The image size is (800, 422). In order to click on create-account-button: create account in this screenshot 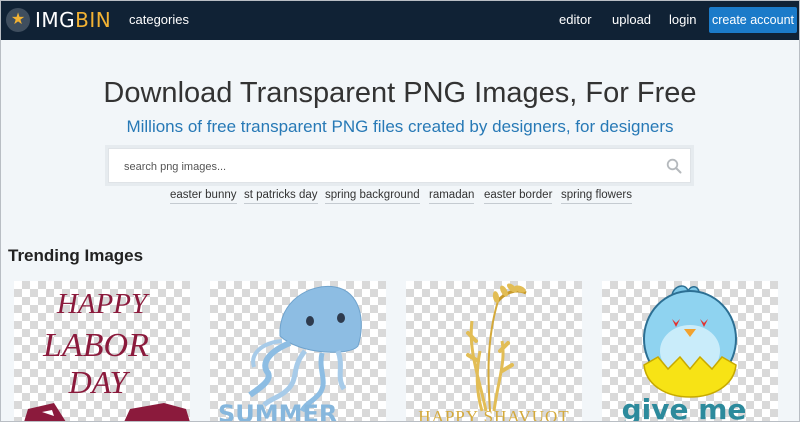, I will do `click(753, 20)`.